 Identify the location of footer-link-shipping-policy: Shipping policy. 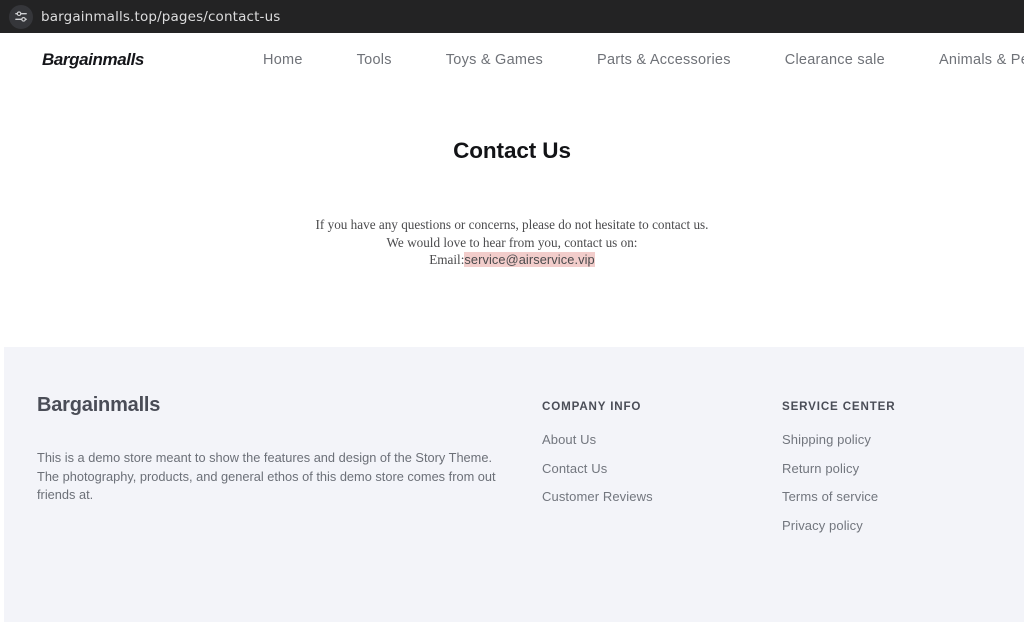
(826, 439).